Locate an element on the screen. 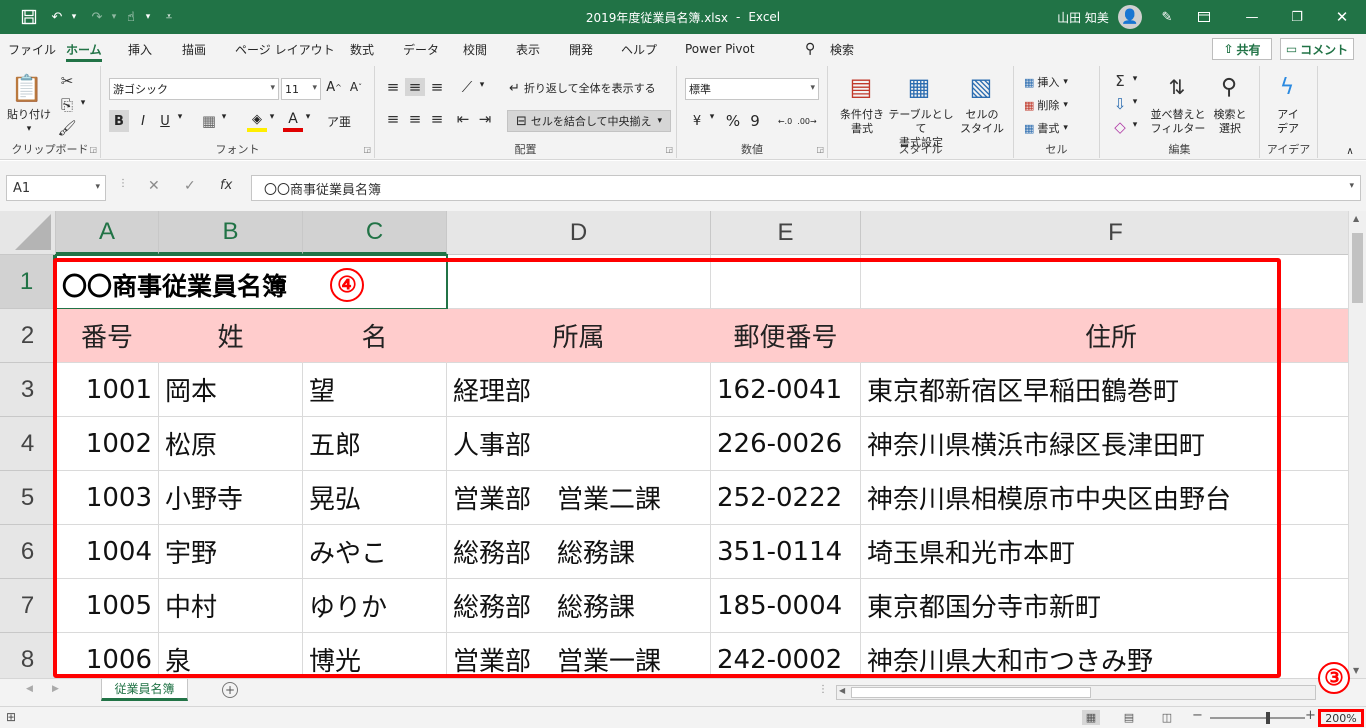 This screenshot has width=1366, height=728. enter-icon: ✓ is located at coordinates (190, 186).